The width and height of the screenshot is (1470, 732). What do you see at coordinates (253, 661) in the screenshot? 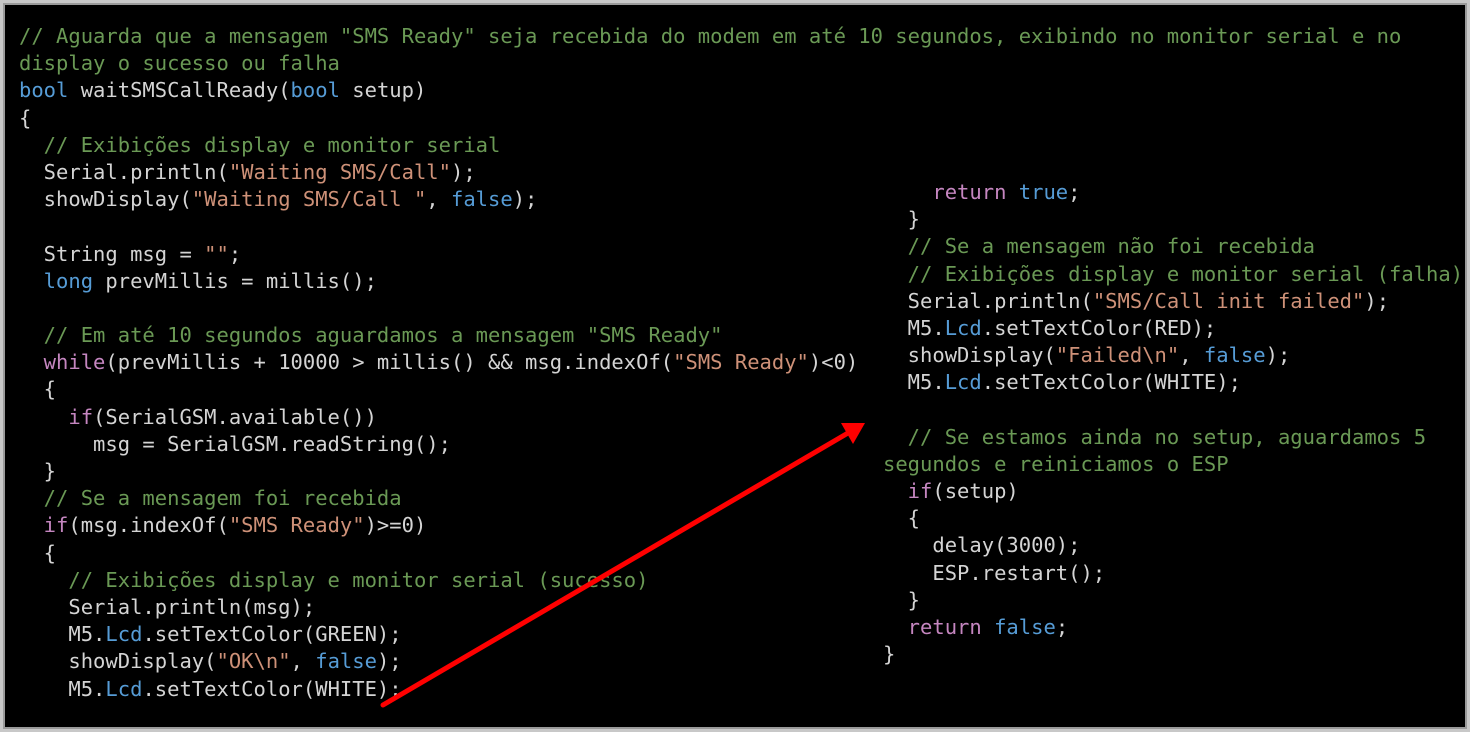
I see `code-token-string: "OK\n"` at bounding box center [253, 661].